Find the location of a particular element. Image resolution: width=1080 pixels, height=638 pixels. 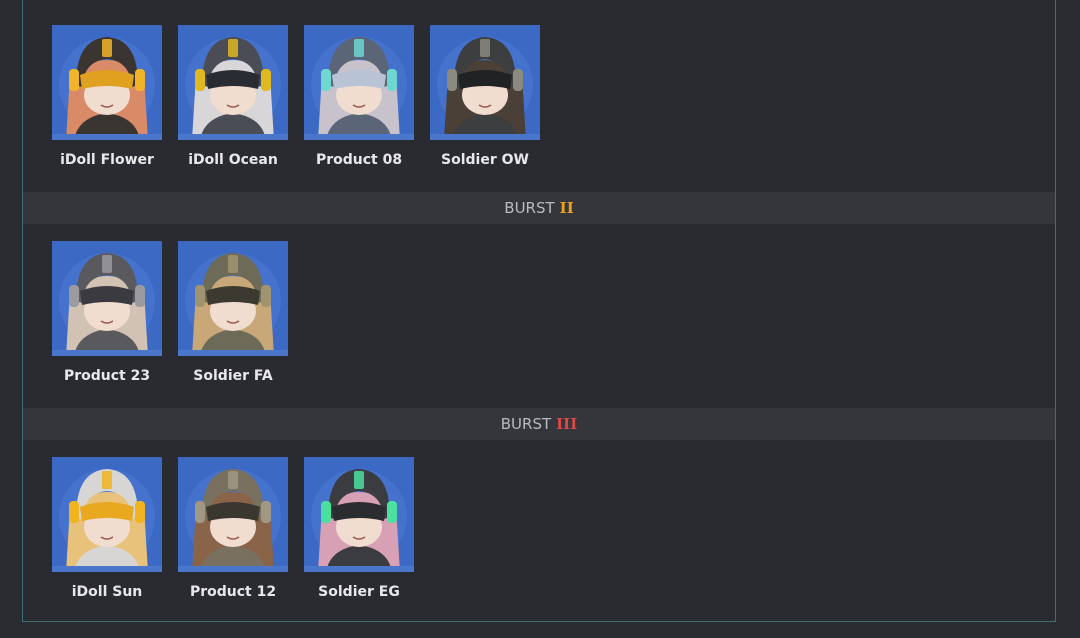

character-card: Product 08 is located at coordinates (359, 96).